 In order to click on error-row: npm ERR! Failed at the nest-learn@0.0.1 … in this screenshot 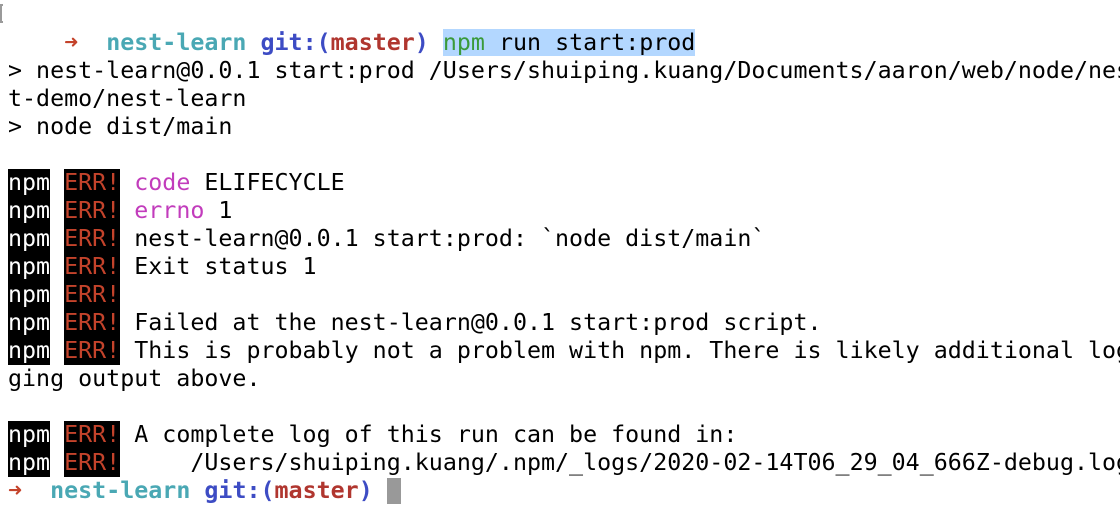, I will do `click(564, 323)`.